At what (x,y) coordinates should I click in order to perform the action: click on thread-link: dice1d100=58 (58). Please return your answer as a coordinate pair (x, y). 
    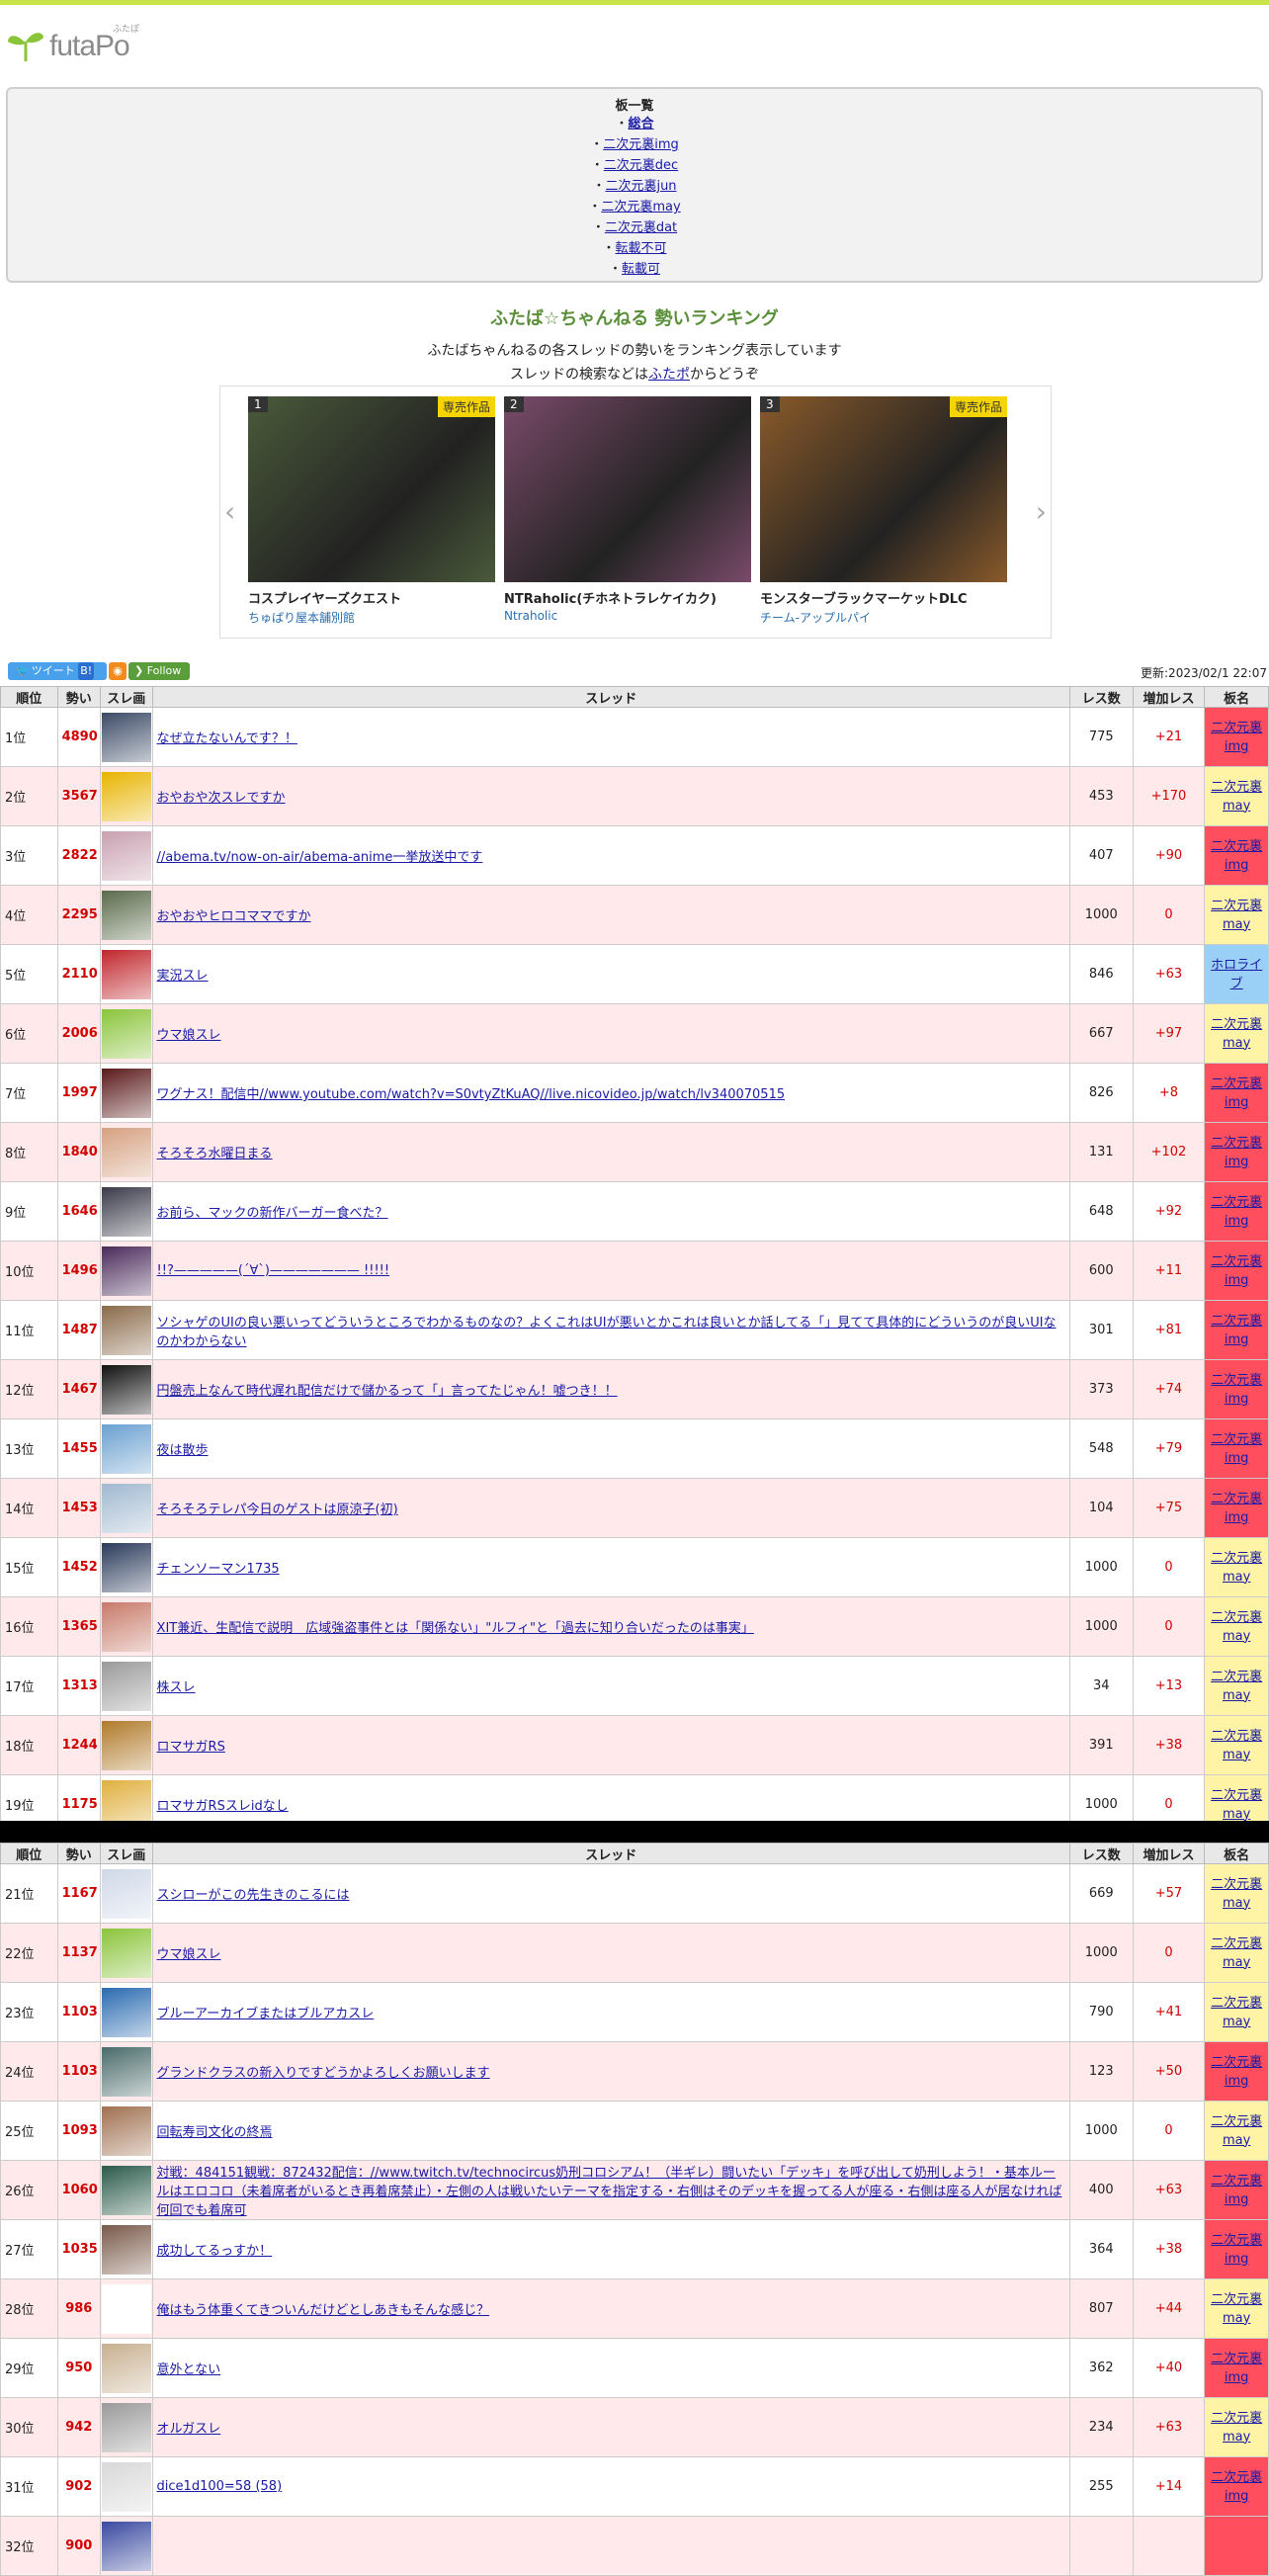
    Looking at the image, I should click on (220, 2486).